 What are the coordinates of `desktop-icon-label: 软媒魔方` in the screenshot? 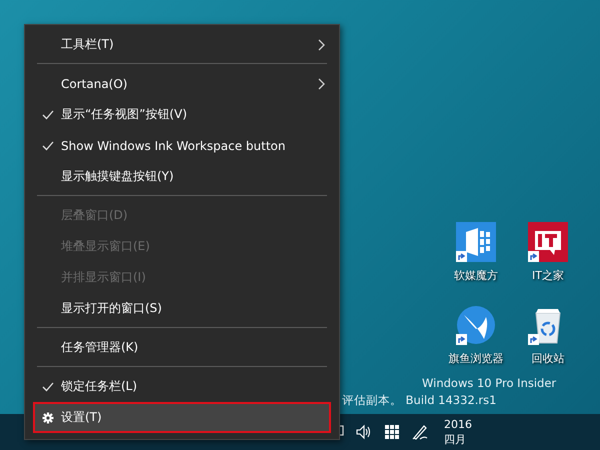 It's located at (476, 275).